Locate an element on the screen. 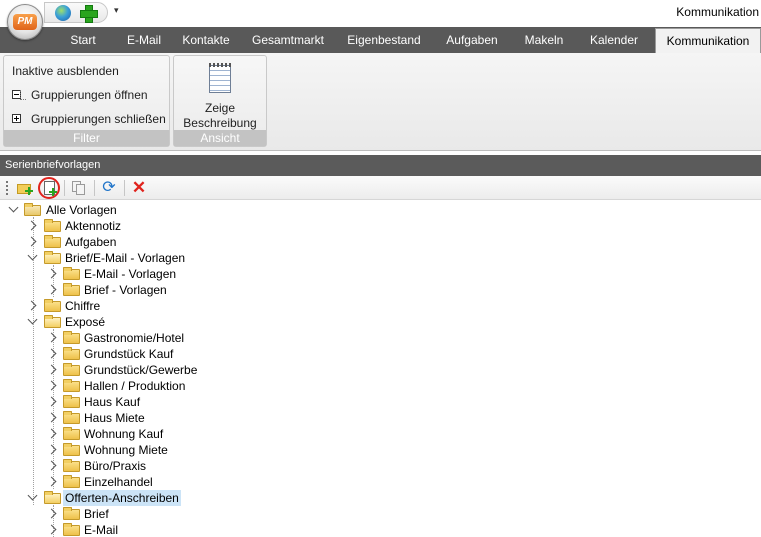  window-title: Kommunikation is located at coordinates (717, 12).